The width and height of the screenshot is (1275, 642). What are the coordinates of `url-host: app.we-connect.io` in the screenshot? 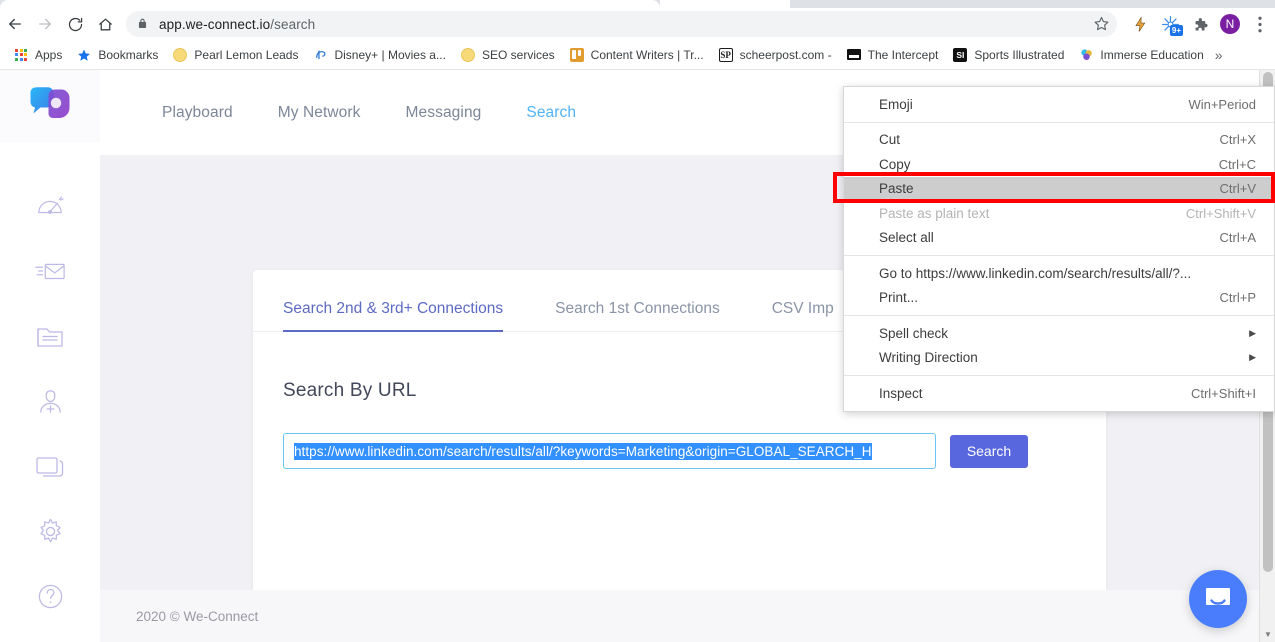 It's located at (215, 24).